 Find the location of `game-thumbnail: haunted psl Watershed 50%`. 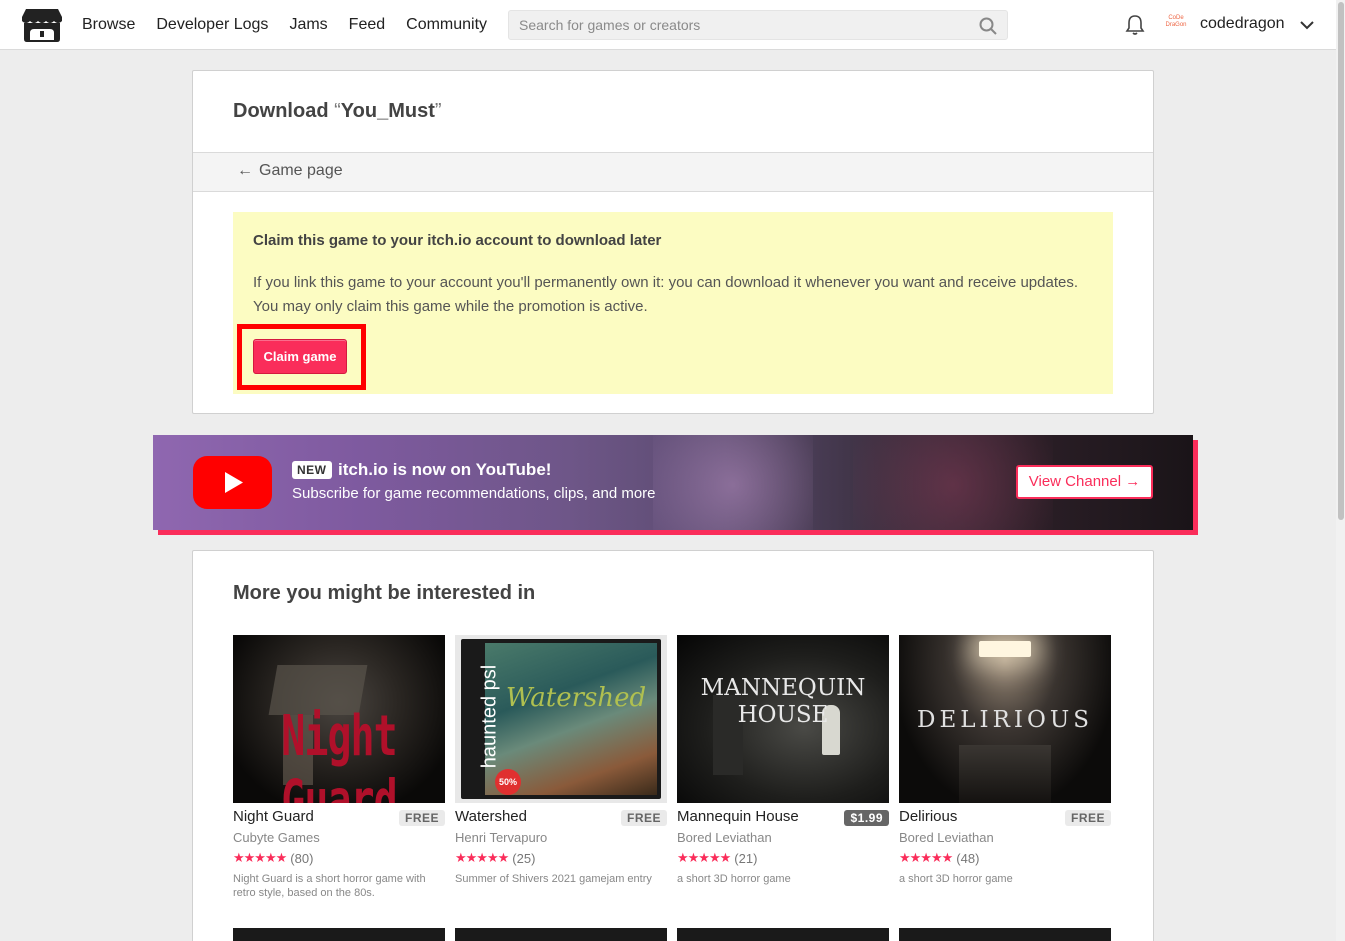

game-thumbnail: haunted psl Watershed 50% is located at coordinates (561, 719).